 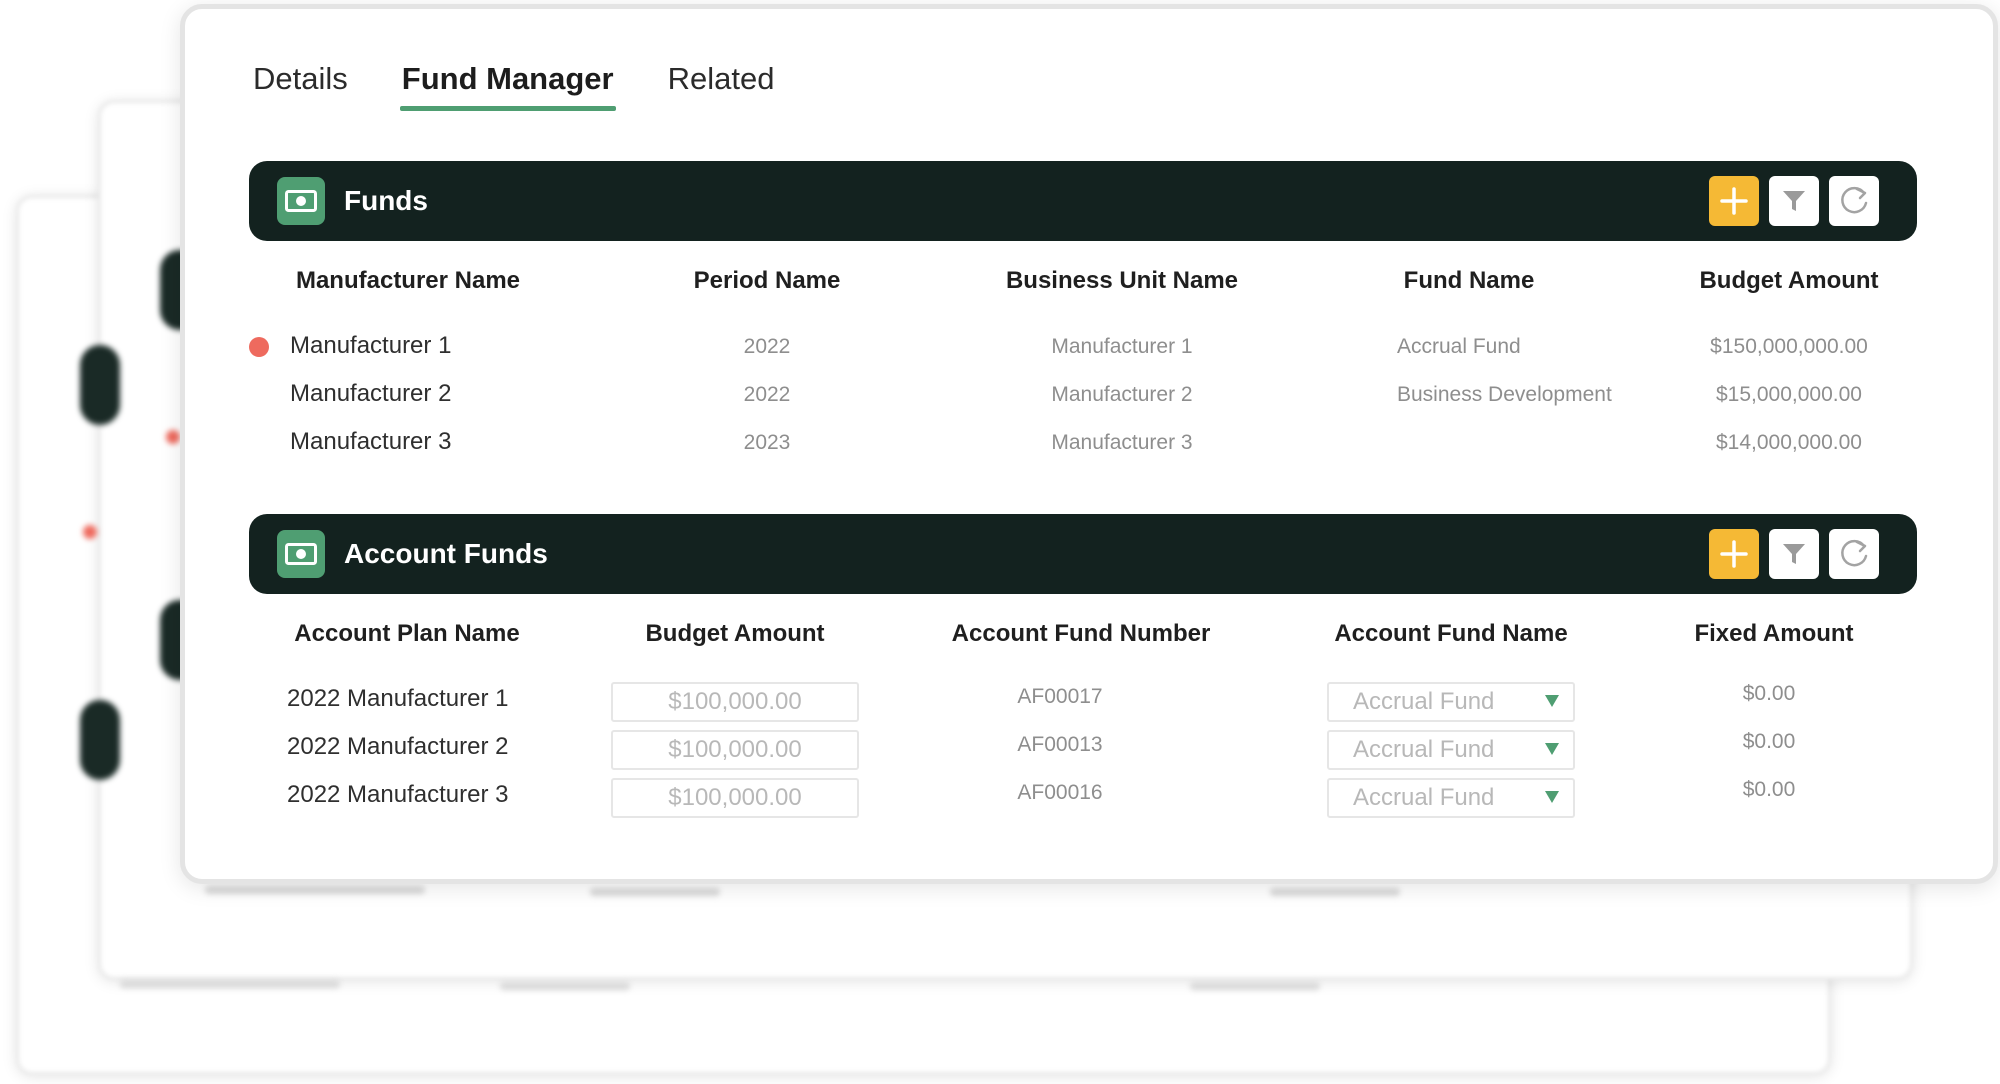 I want to click on account-funds-add-button, so click(x=1734, y=554).